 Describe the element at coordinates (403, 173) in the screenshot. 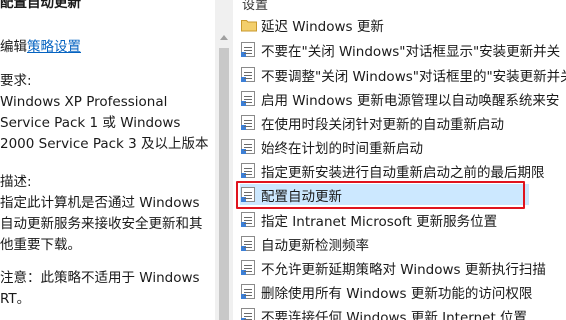

I see `list-item-label: 指定更新安装进行自动重新启动之前的最后期限` at that location.